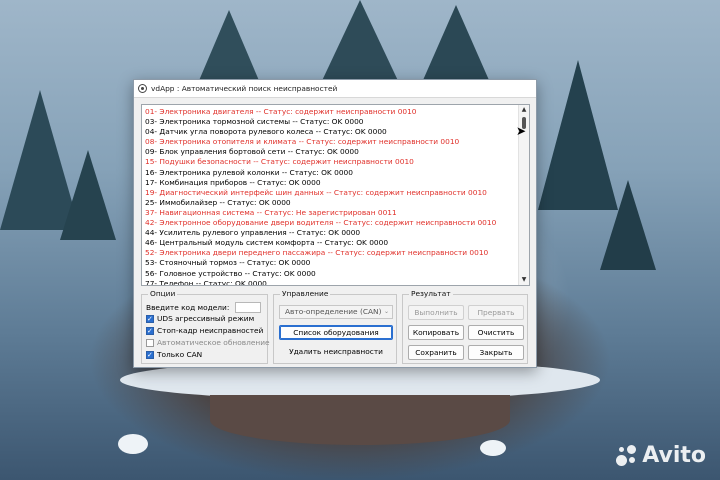  I want to click on fault-list-item: 53- Стояночный тормоз -- Статус: OK 0000, so click(329, 263).